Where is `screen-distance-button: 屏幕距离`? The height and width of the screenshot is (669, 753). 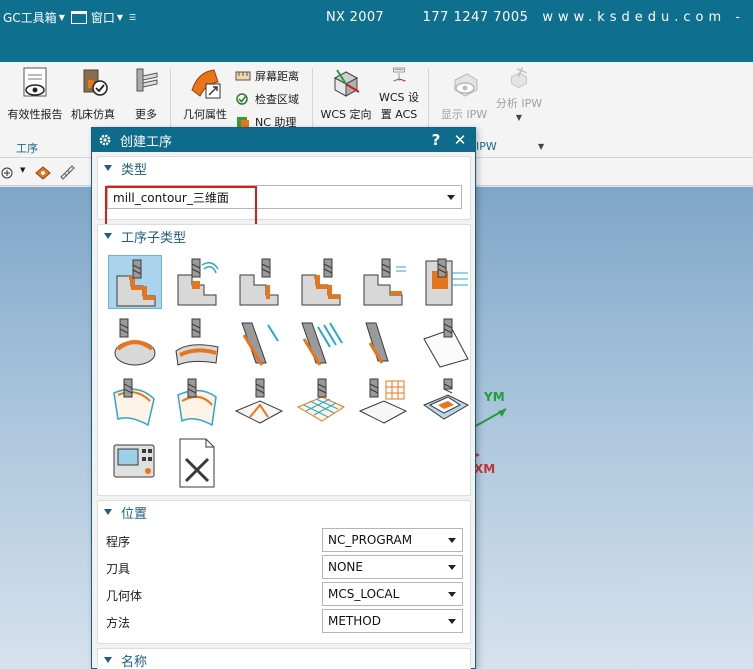
screen-distance-button: 屏幕距离 is located at coordinates (267, 76).